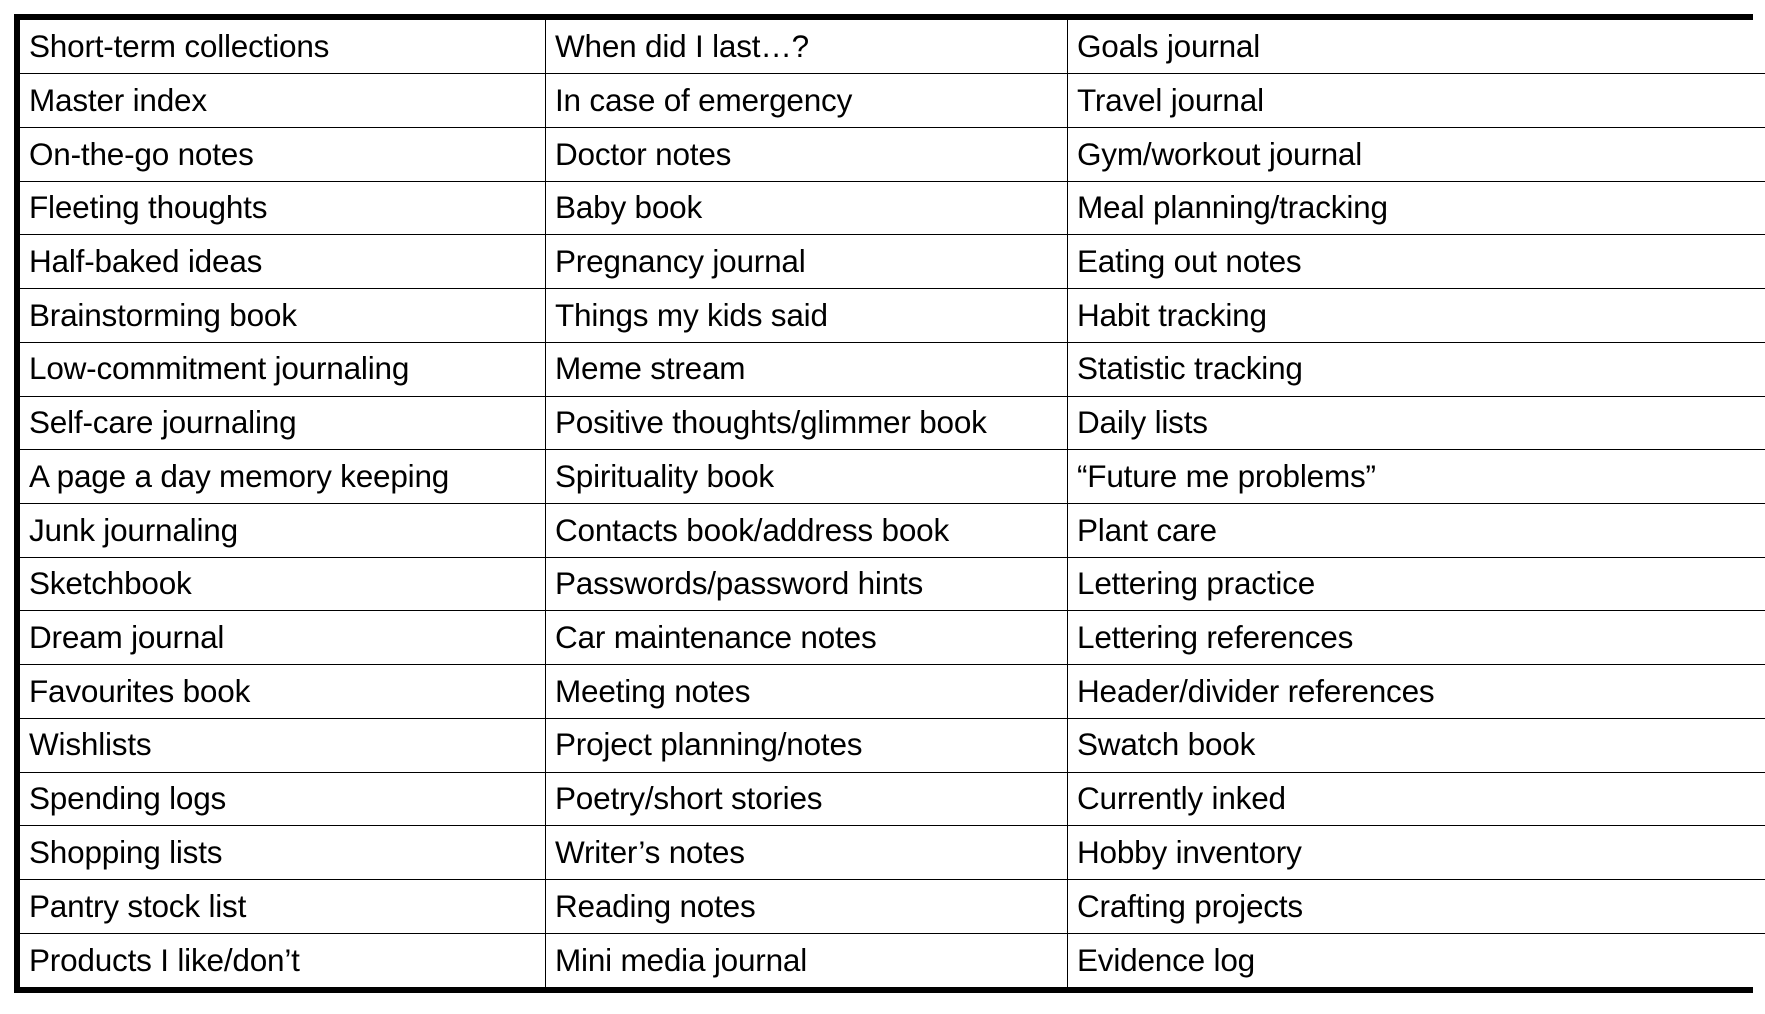 The height and width of the screenshot is (1014, 1765). Describe the element at coordinates (283, 799) in the screenshot. I see `table-cell: Spending logs` at that location.